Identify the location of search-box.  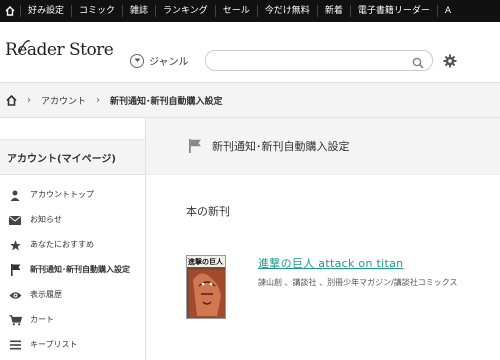
(319, 61).